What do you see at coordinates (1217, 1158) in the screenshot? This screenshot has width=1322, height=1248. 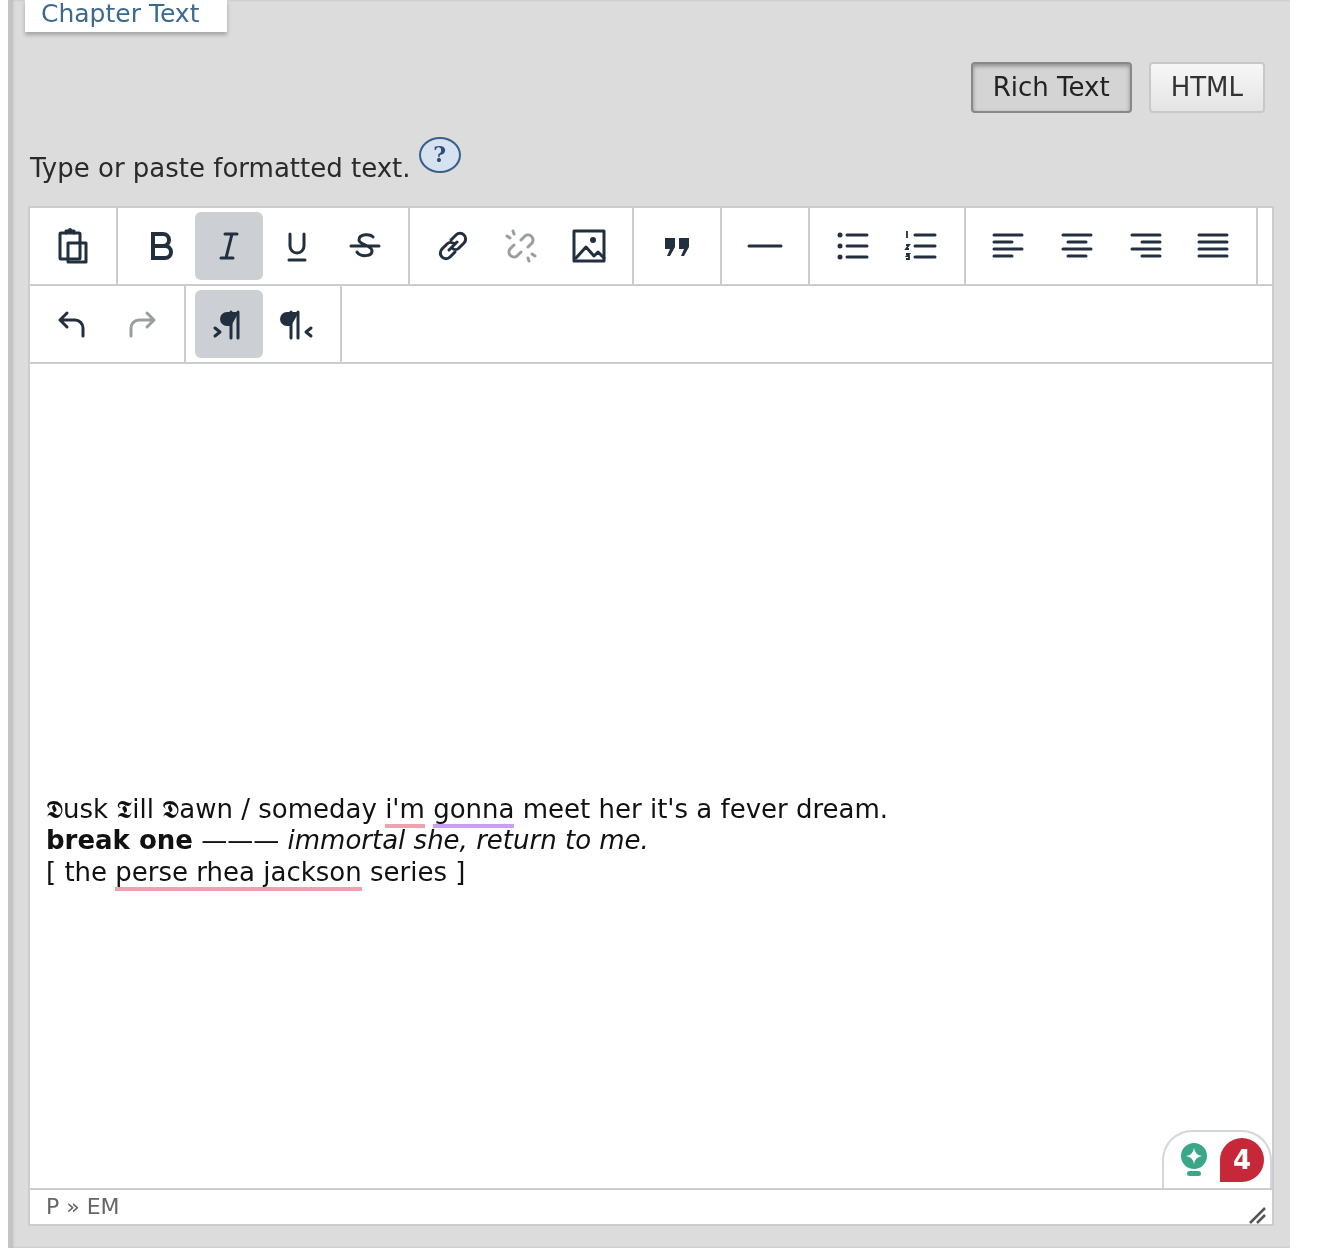 I see `writing-assistant-widget: 4` at bounding box center [1217, 1158].